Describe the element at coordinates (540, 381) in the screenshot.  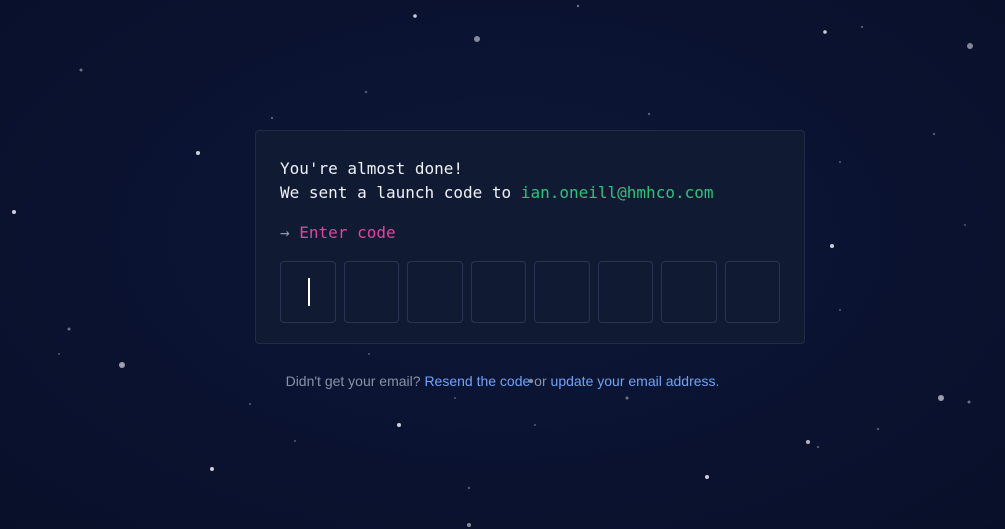
I see `or-text: or` at that location.